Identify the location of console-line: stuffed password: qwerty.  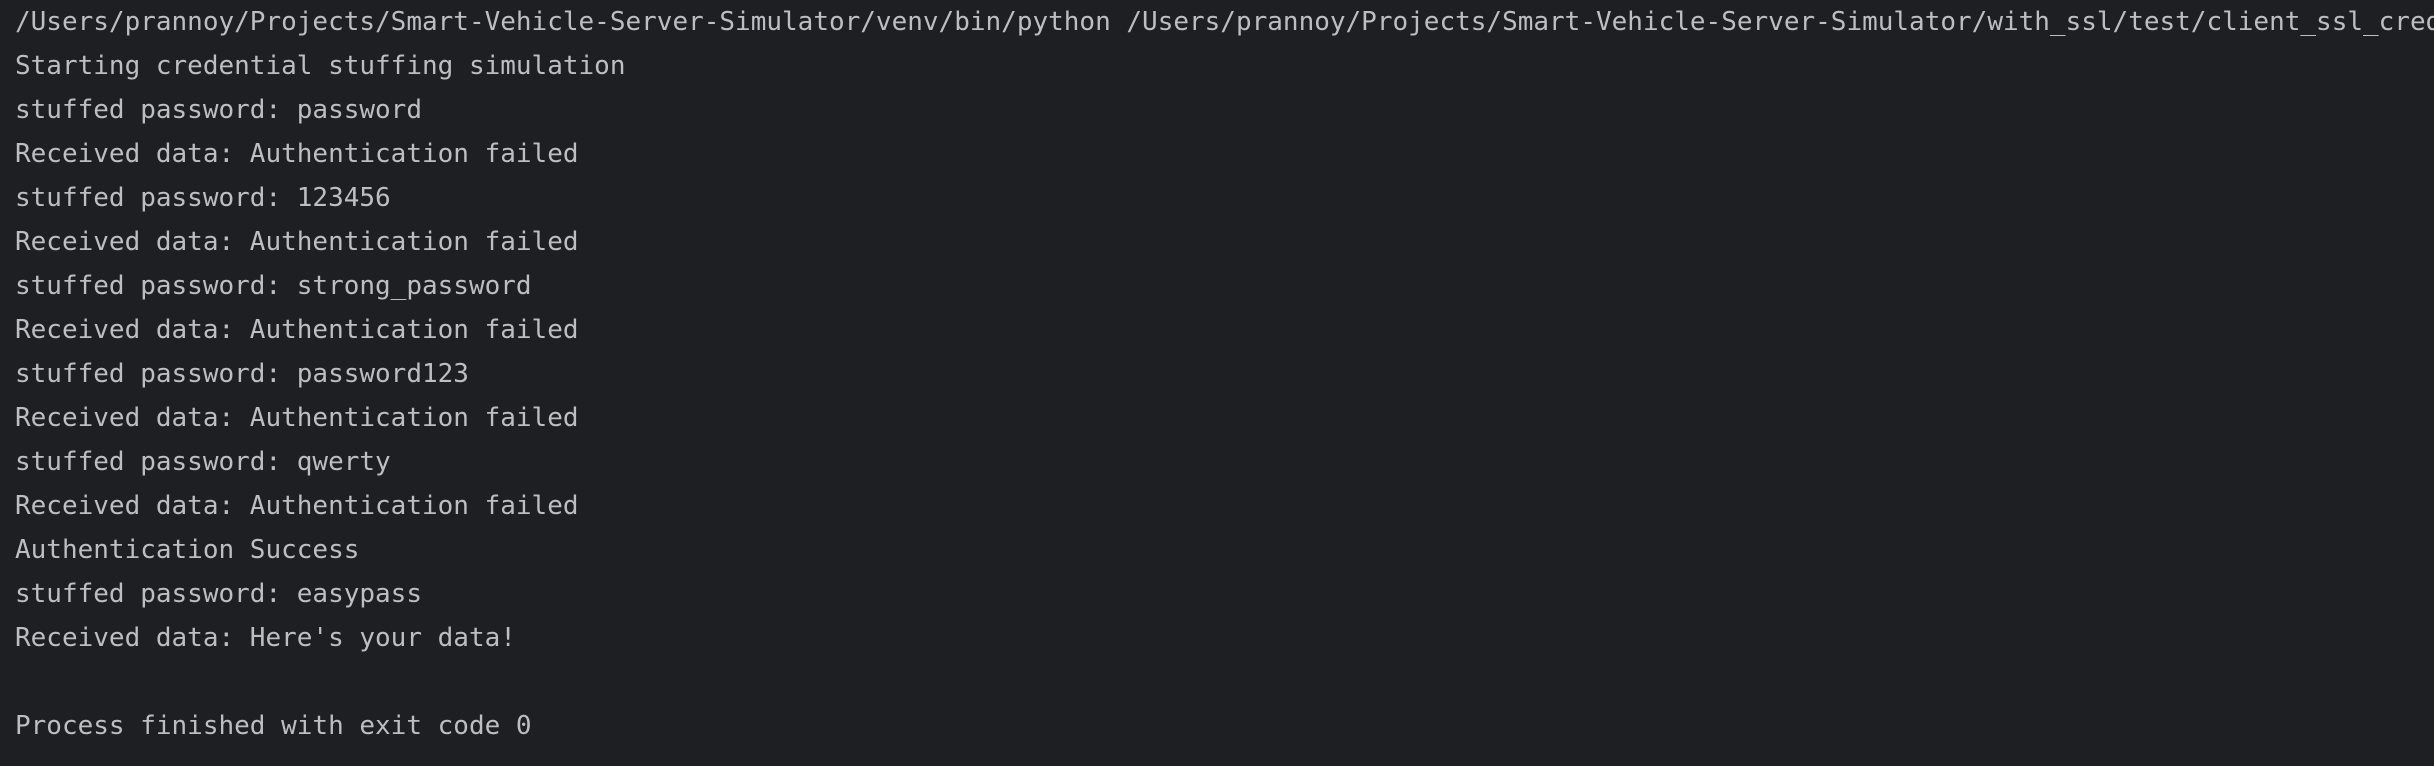
(203, 462).